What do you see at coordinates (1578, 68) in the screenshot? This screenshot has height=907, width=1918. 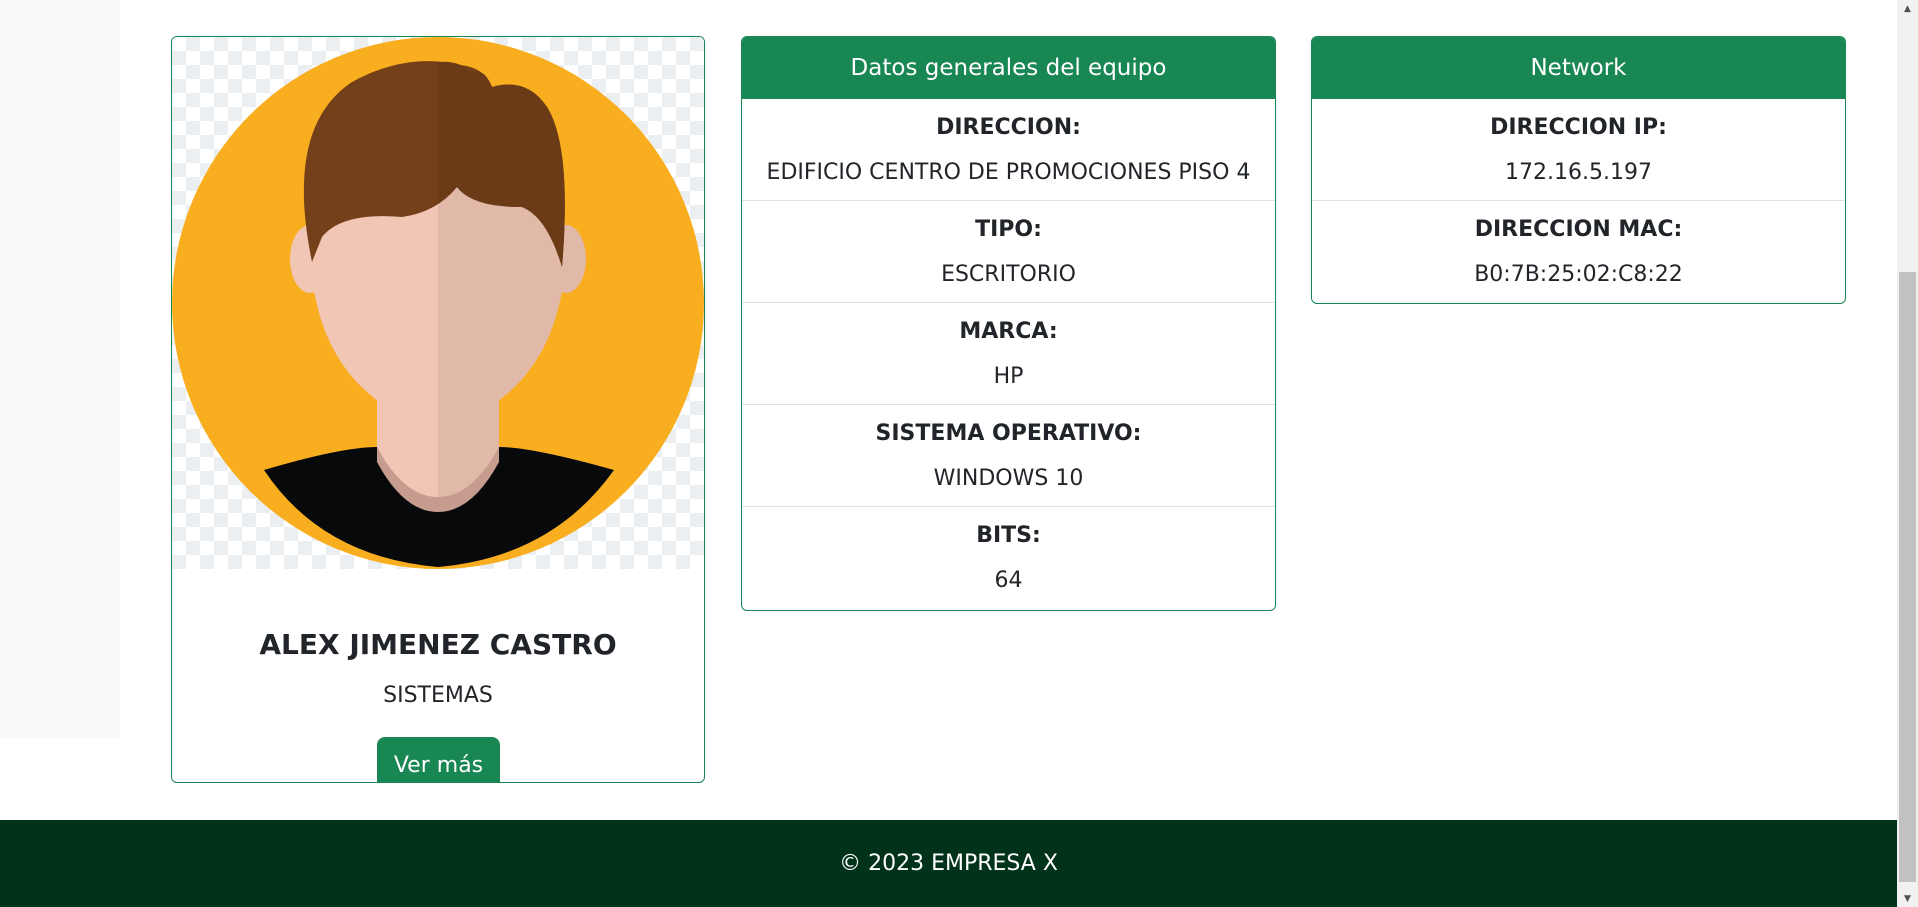 I see `network-header: Network` at bounding box center [1578, 68].